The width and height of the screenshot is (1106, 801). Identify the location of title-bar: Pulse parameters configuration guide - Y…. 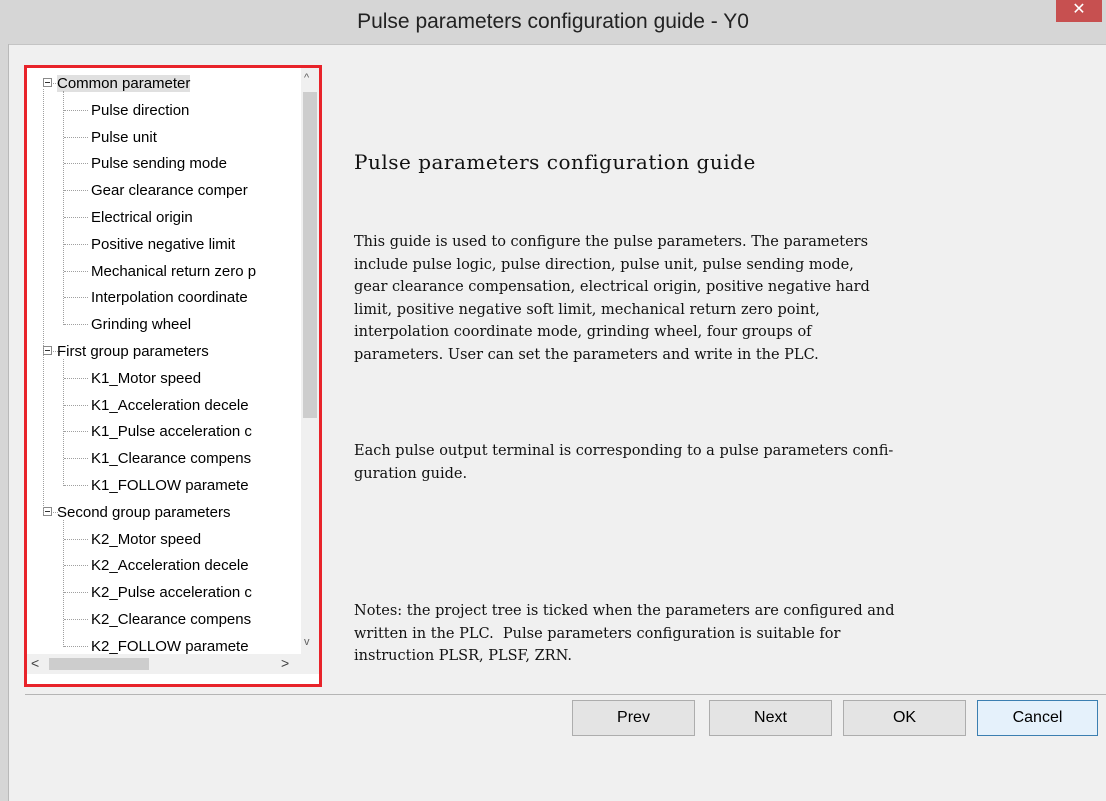
(553, 22).